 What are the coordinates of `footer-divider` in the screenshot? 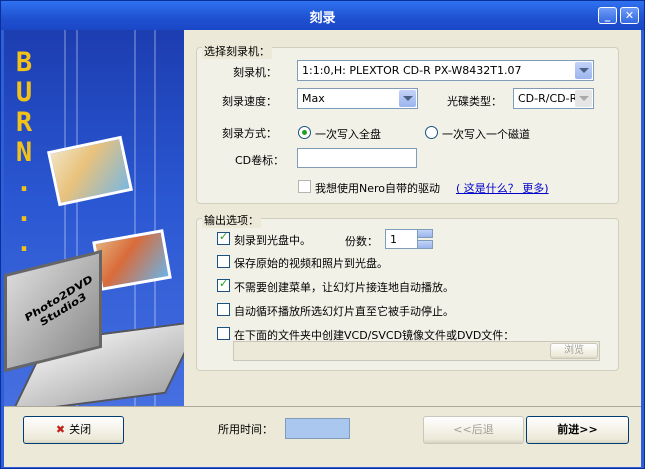 It's located at (322, 406).